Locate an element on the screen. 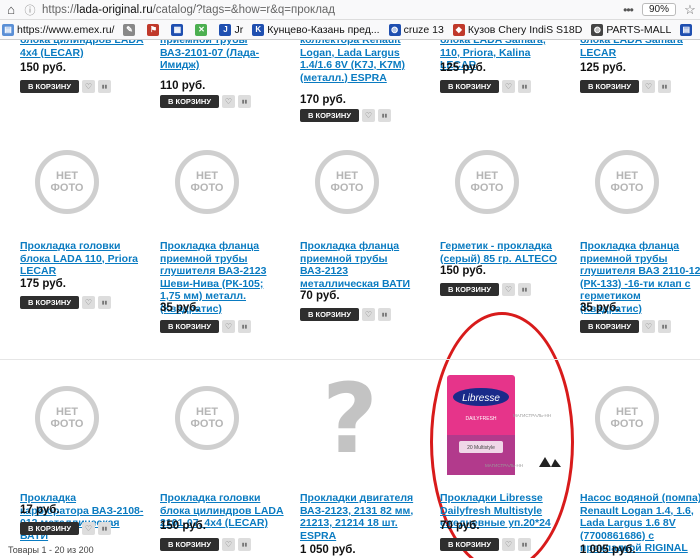  question-mark-icon: ? is located at coordinates (350, 419).